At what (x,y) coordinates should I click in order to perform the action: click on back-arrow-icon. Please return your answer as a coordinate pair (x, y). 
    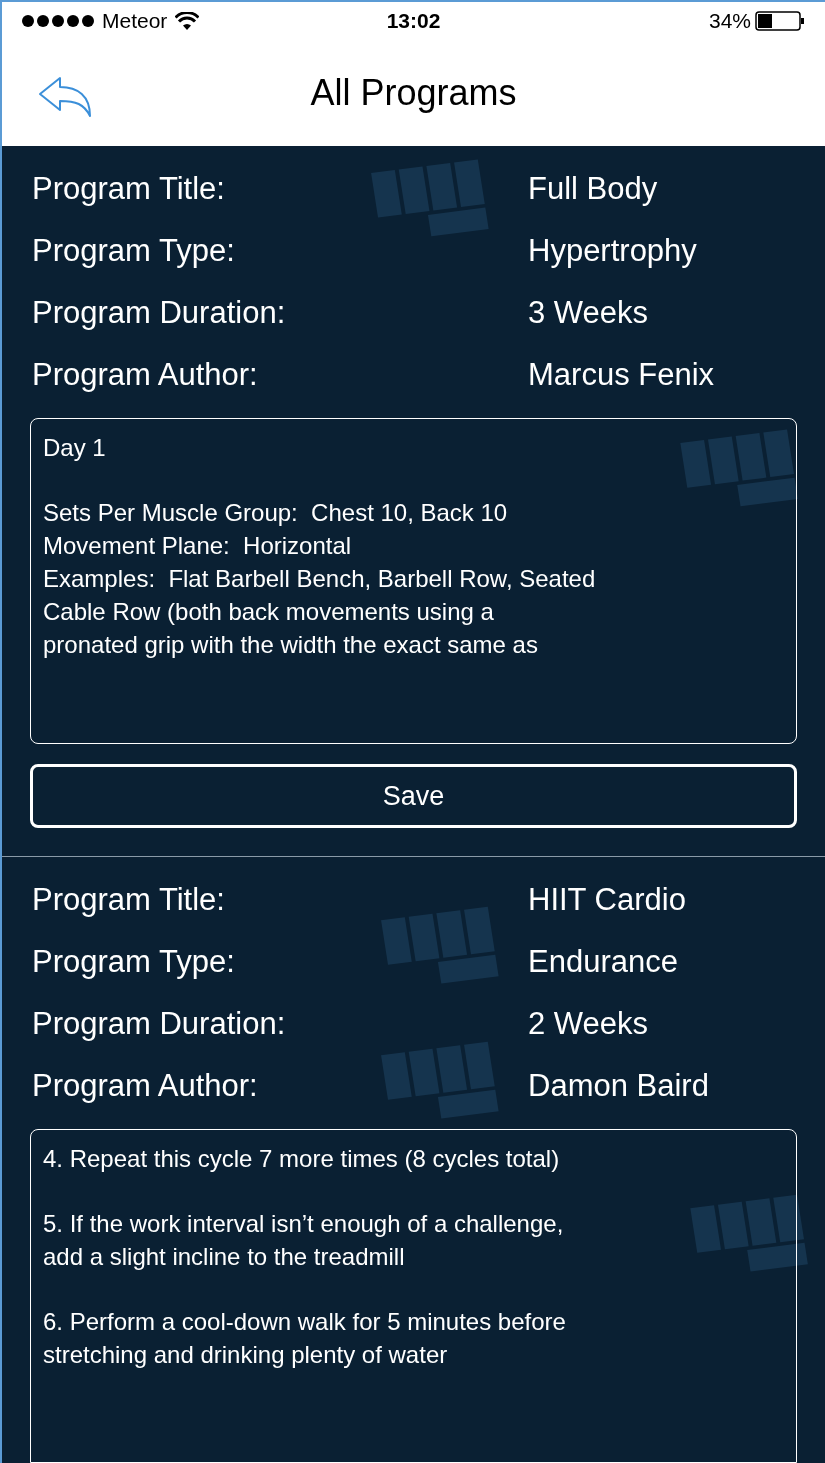
    Looking at the image, I should click on (66, 97).